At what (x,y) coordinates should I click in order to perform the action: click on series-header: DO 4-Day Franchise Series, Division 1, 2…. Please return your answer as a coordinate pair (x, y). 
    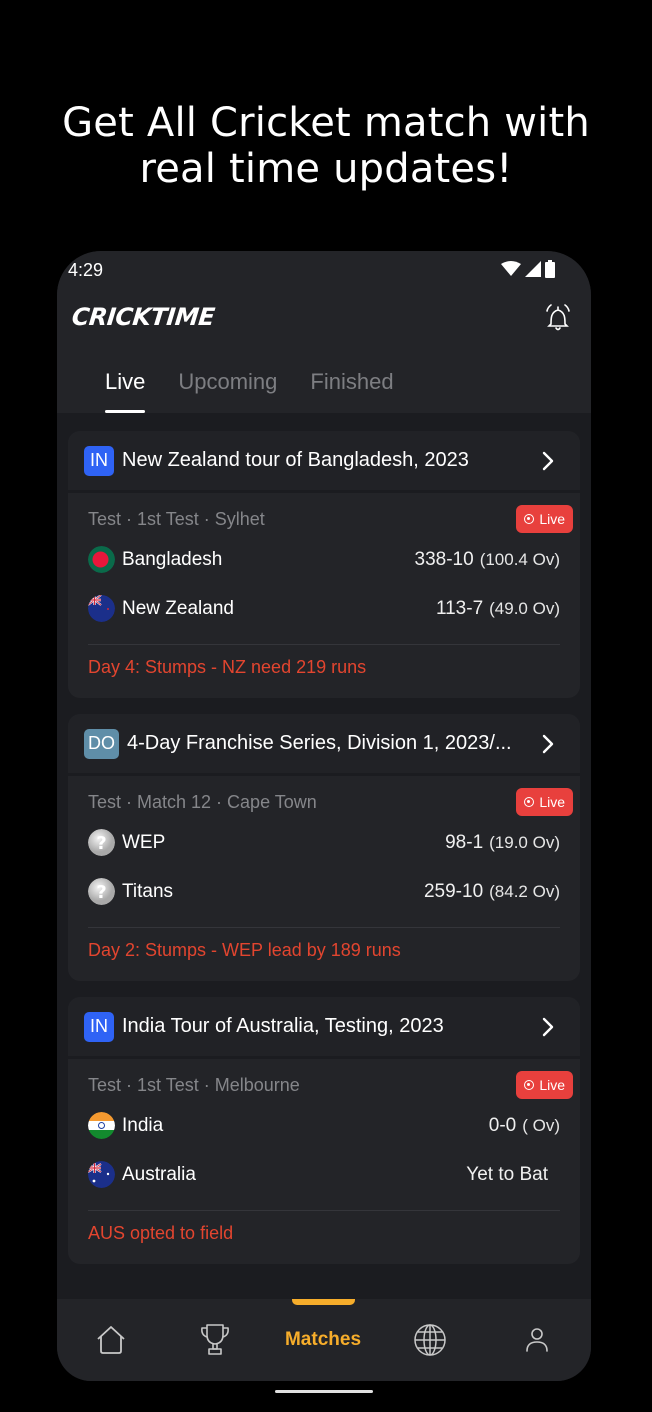
    Looking at the image, I should click on (324, 745).